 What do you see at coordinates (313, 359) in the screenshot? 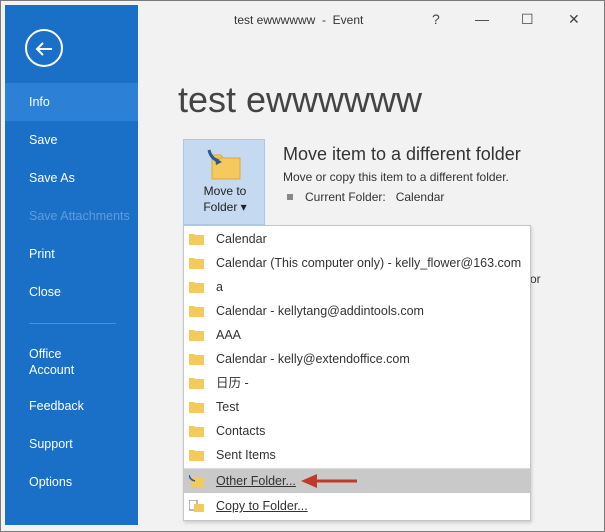
I see `menu-item-label: Calendar - kelly@extendoffice.com` at bounding box center [313, 359].